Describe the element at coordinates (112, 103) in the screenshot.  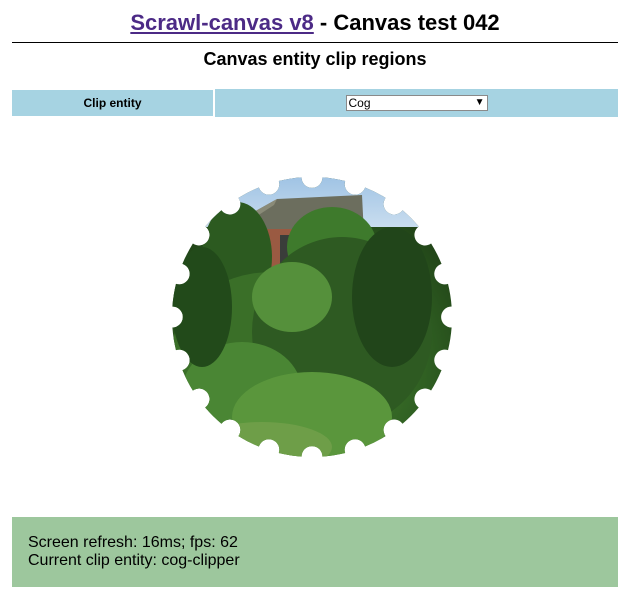
I see `clip-entity-label: Clip entity` at that location.